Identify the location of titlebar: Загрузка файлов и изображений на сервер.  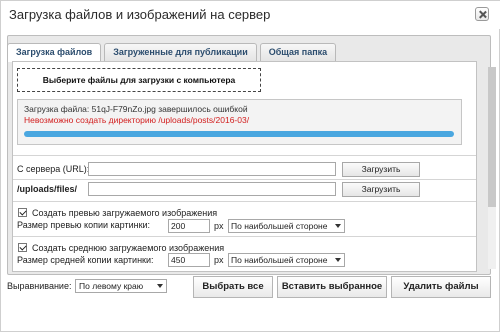
(250, 15).